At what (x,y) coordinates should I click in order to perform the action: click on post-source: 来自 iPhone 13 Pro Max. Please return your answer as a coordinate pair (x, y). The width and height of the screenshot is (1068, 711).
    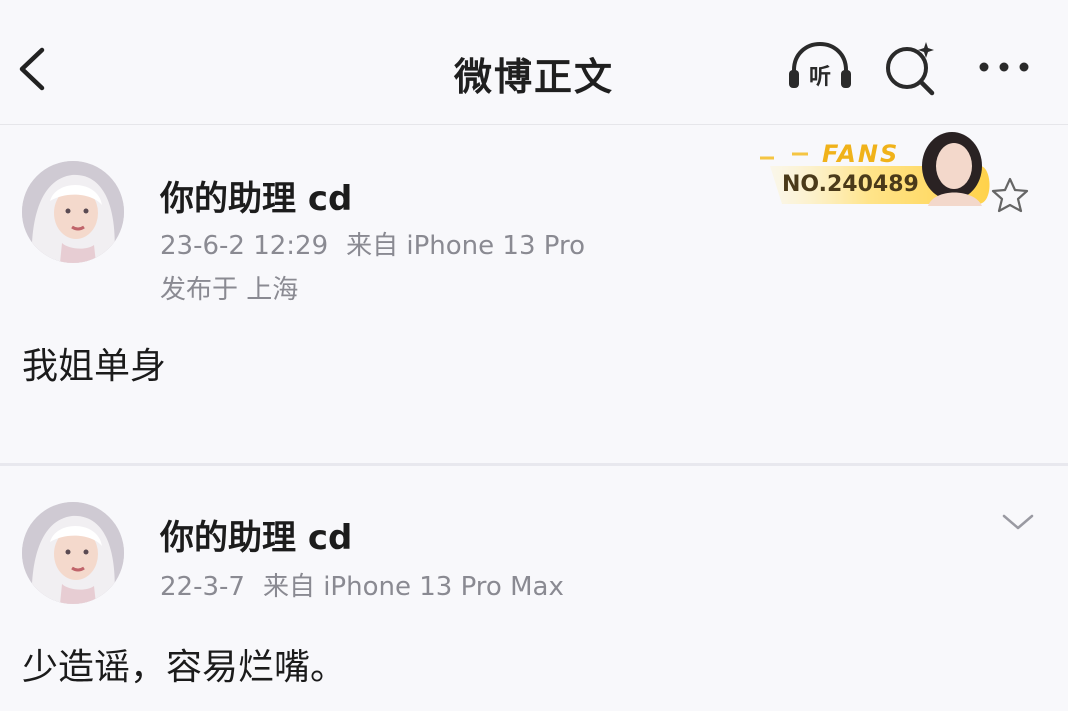
    Looking at the image, I should click on (413, 587).